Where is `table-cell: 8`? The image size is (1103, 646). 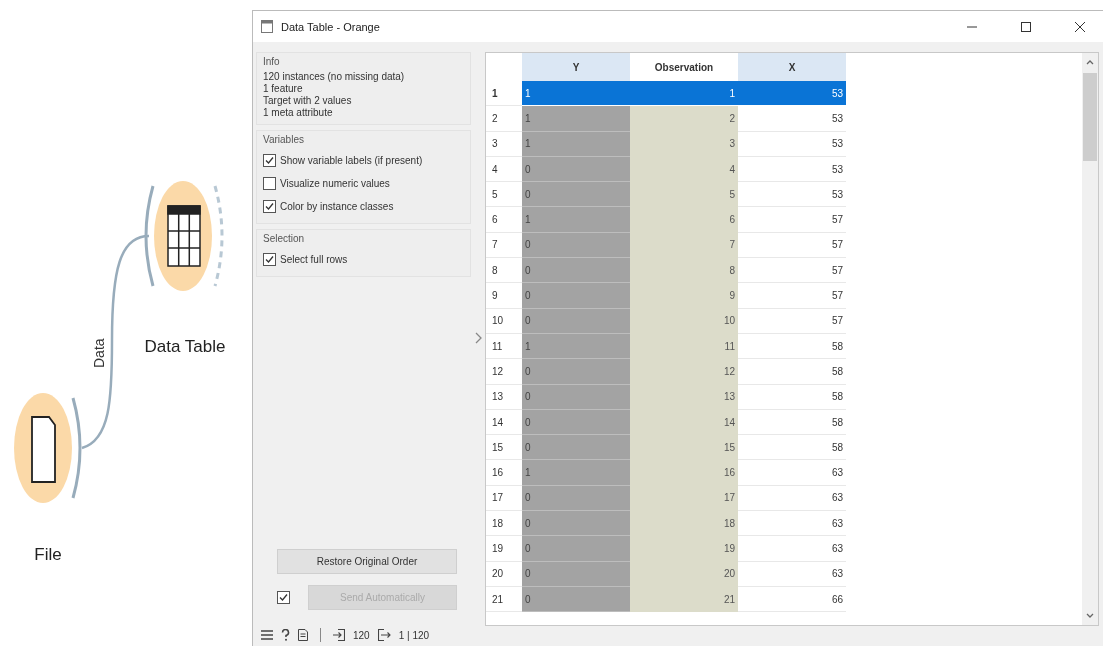
table-cell: 8 is located at coordinates (684, 270).